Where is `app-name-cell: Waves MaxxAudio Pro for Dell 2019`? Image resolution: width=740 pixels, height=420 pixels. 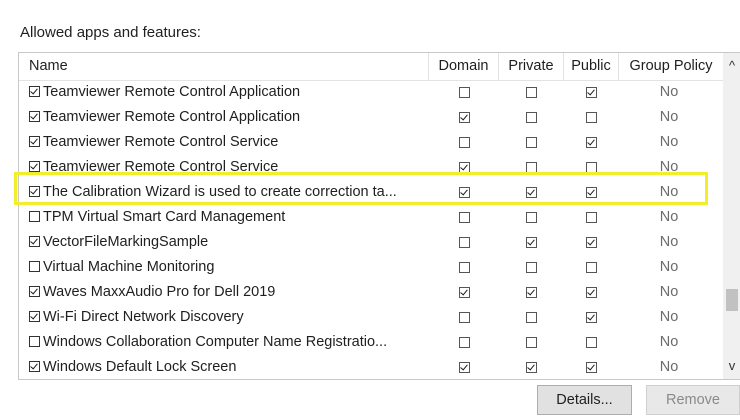 app-name-cell: Waves MaxxAudio Pro for Dell 2019 is located at coordinates (229, 292).